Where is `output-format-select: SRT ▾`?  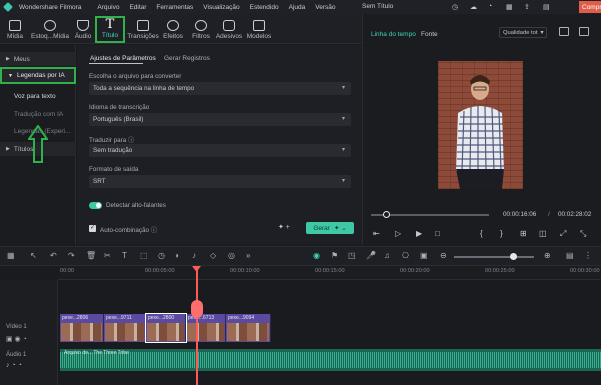
output-format-select: SRT ▾ is located at coordinates (220, 181).